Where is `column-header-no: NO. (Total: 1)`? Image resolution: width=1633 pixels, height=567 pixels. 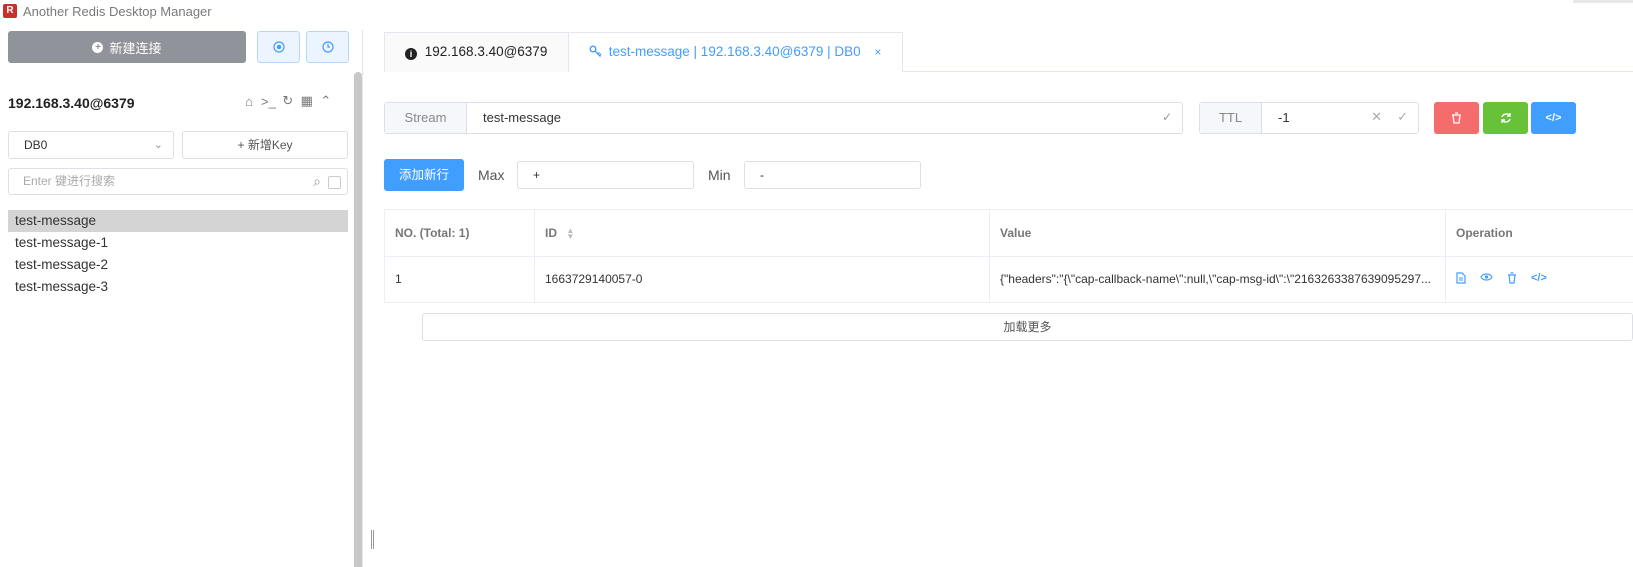 column-header-no: NO. (Total: 1) is located at coordinates (432, 233).